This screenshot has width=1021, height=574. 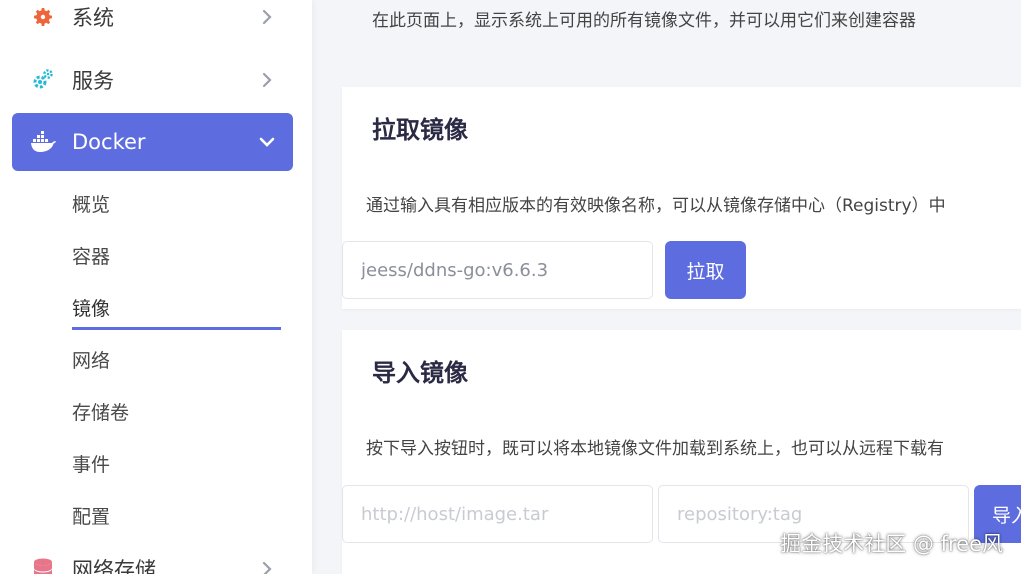 What do you see at coordinates (420, 373) in the screenshot?
I see `import-image-title: 导入镜像` at bounding box center [420, 373].